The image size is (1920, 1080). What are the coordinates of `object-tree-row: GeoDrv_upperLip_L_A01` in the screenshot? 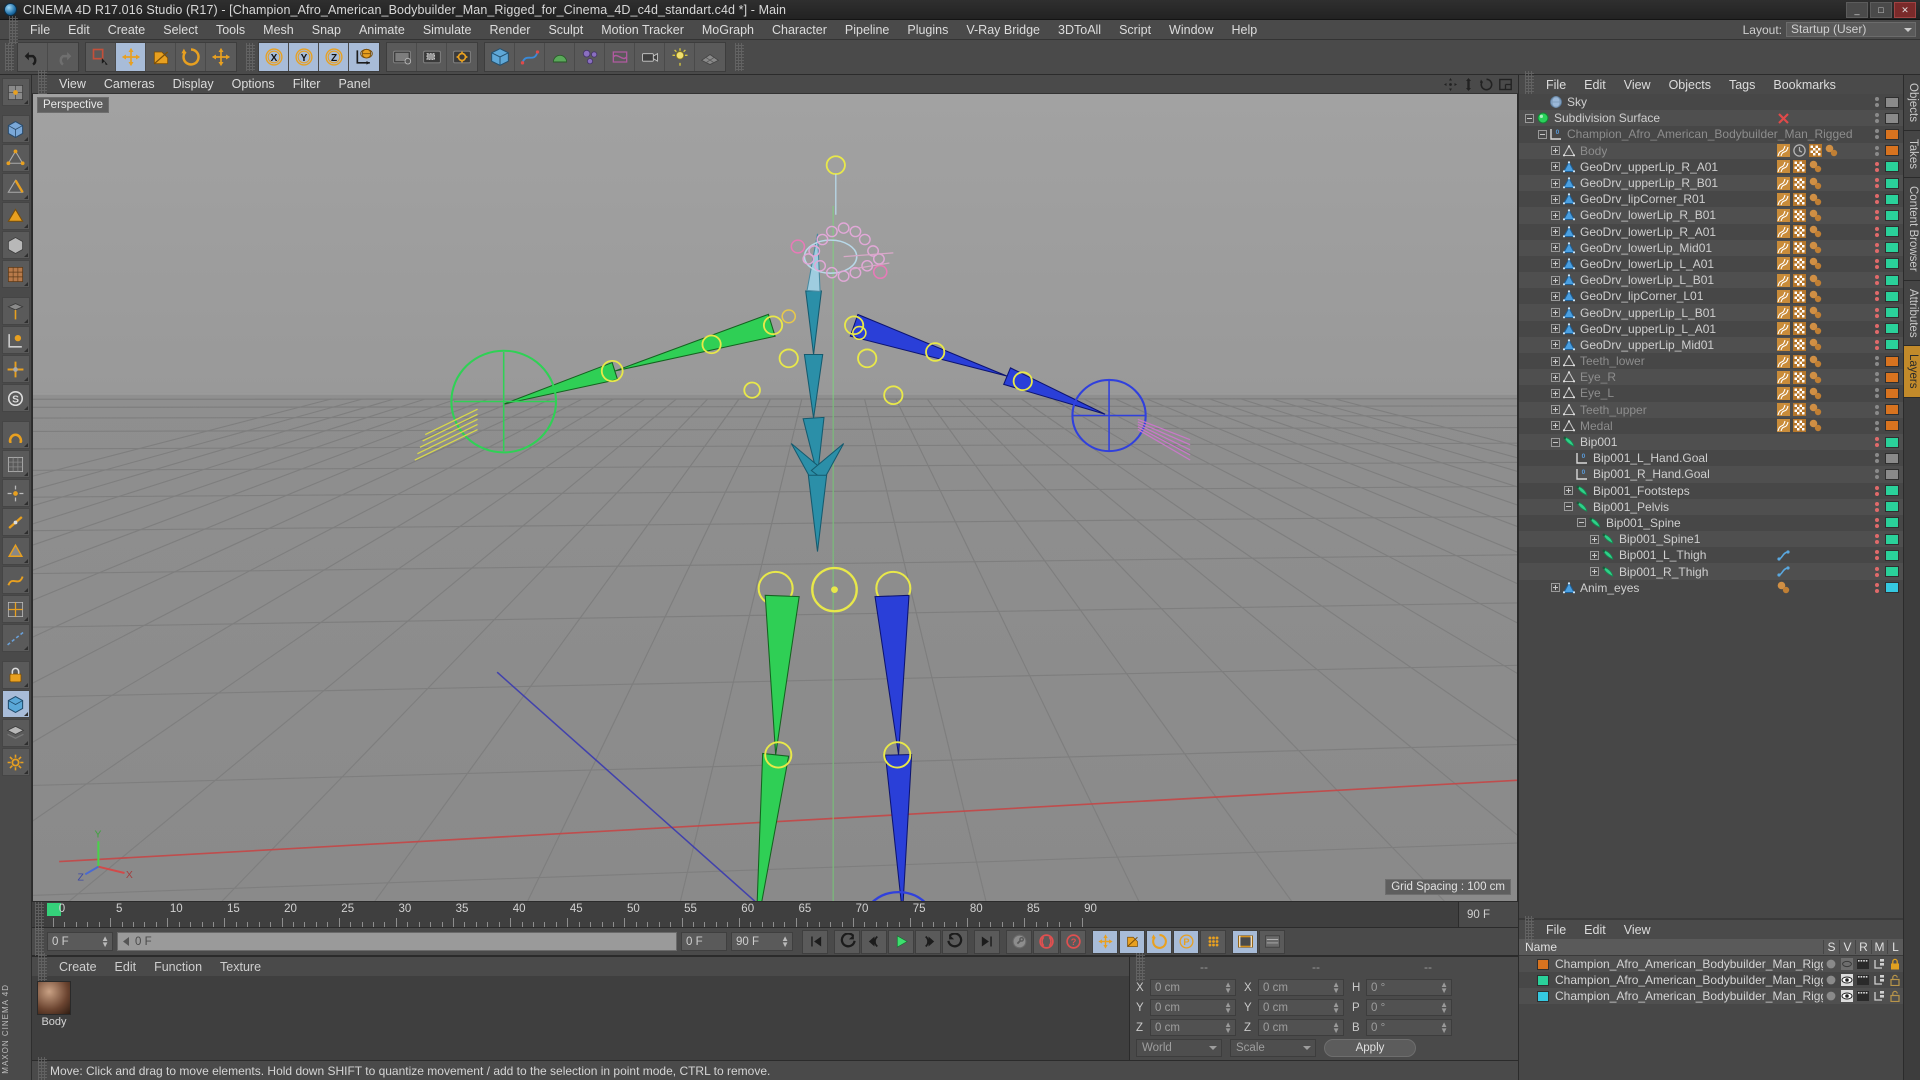 It's located at (1711, 329).